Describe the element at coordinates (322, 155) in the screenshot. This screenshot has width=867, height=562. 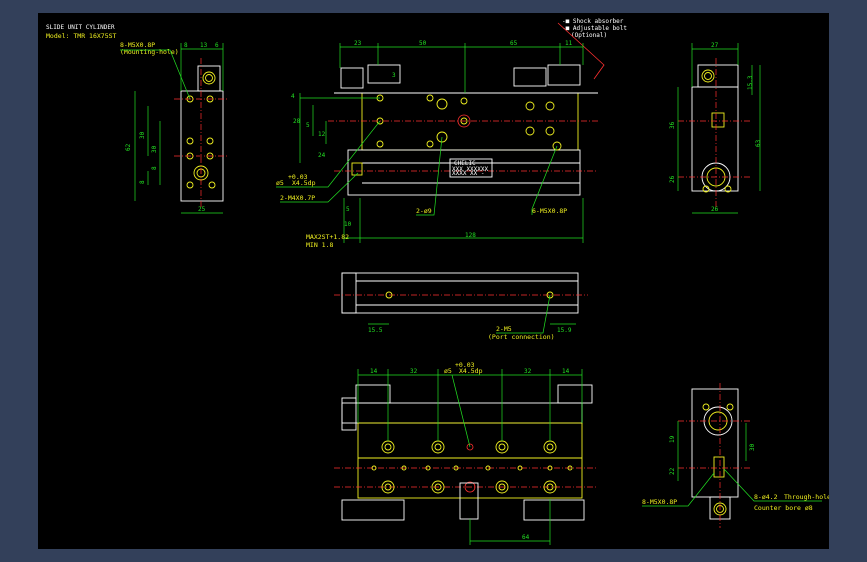
I see `svg-text: 24` at that location.